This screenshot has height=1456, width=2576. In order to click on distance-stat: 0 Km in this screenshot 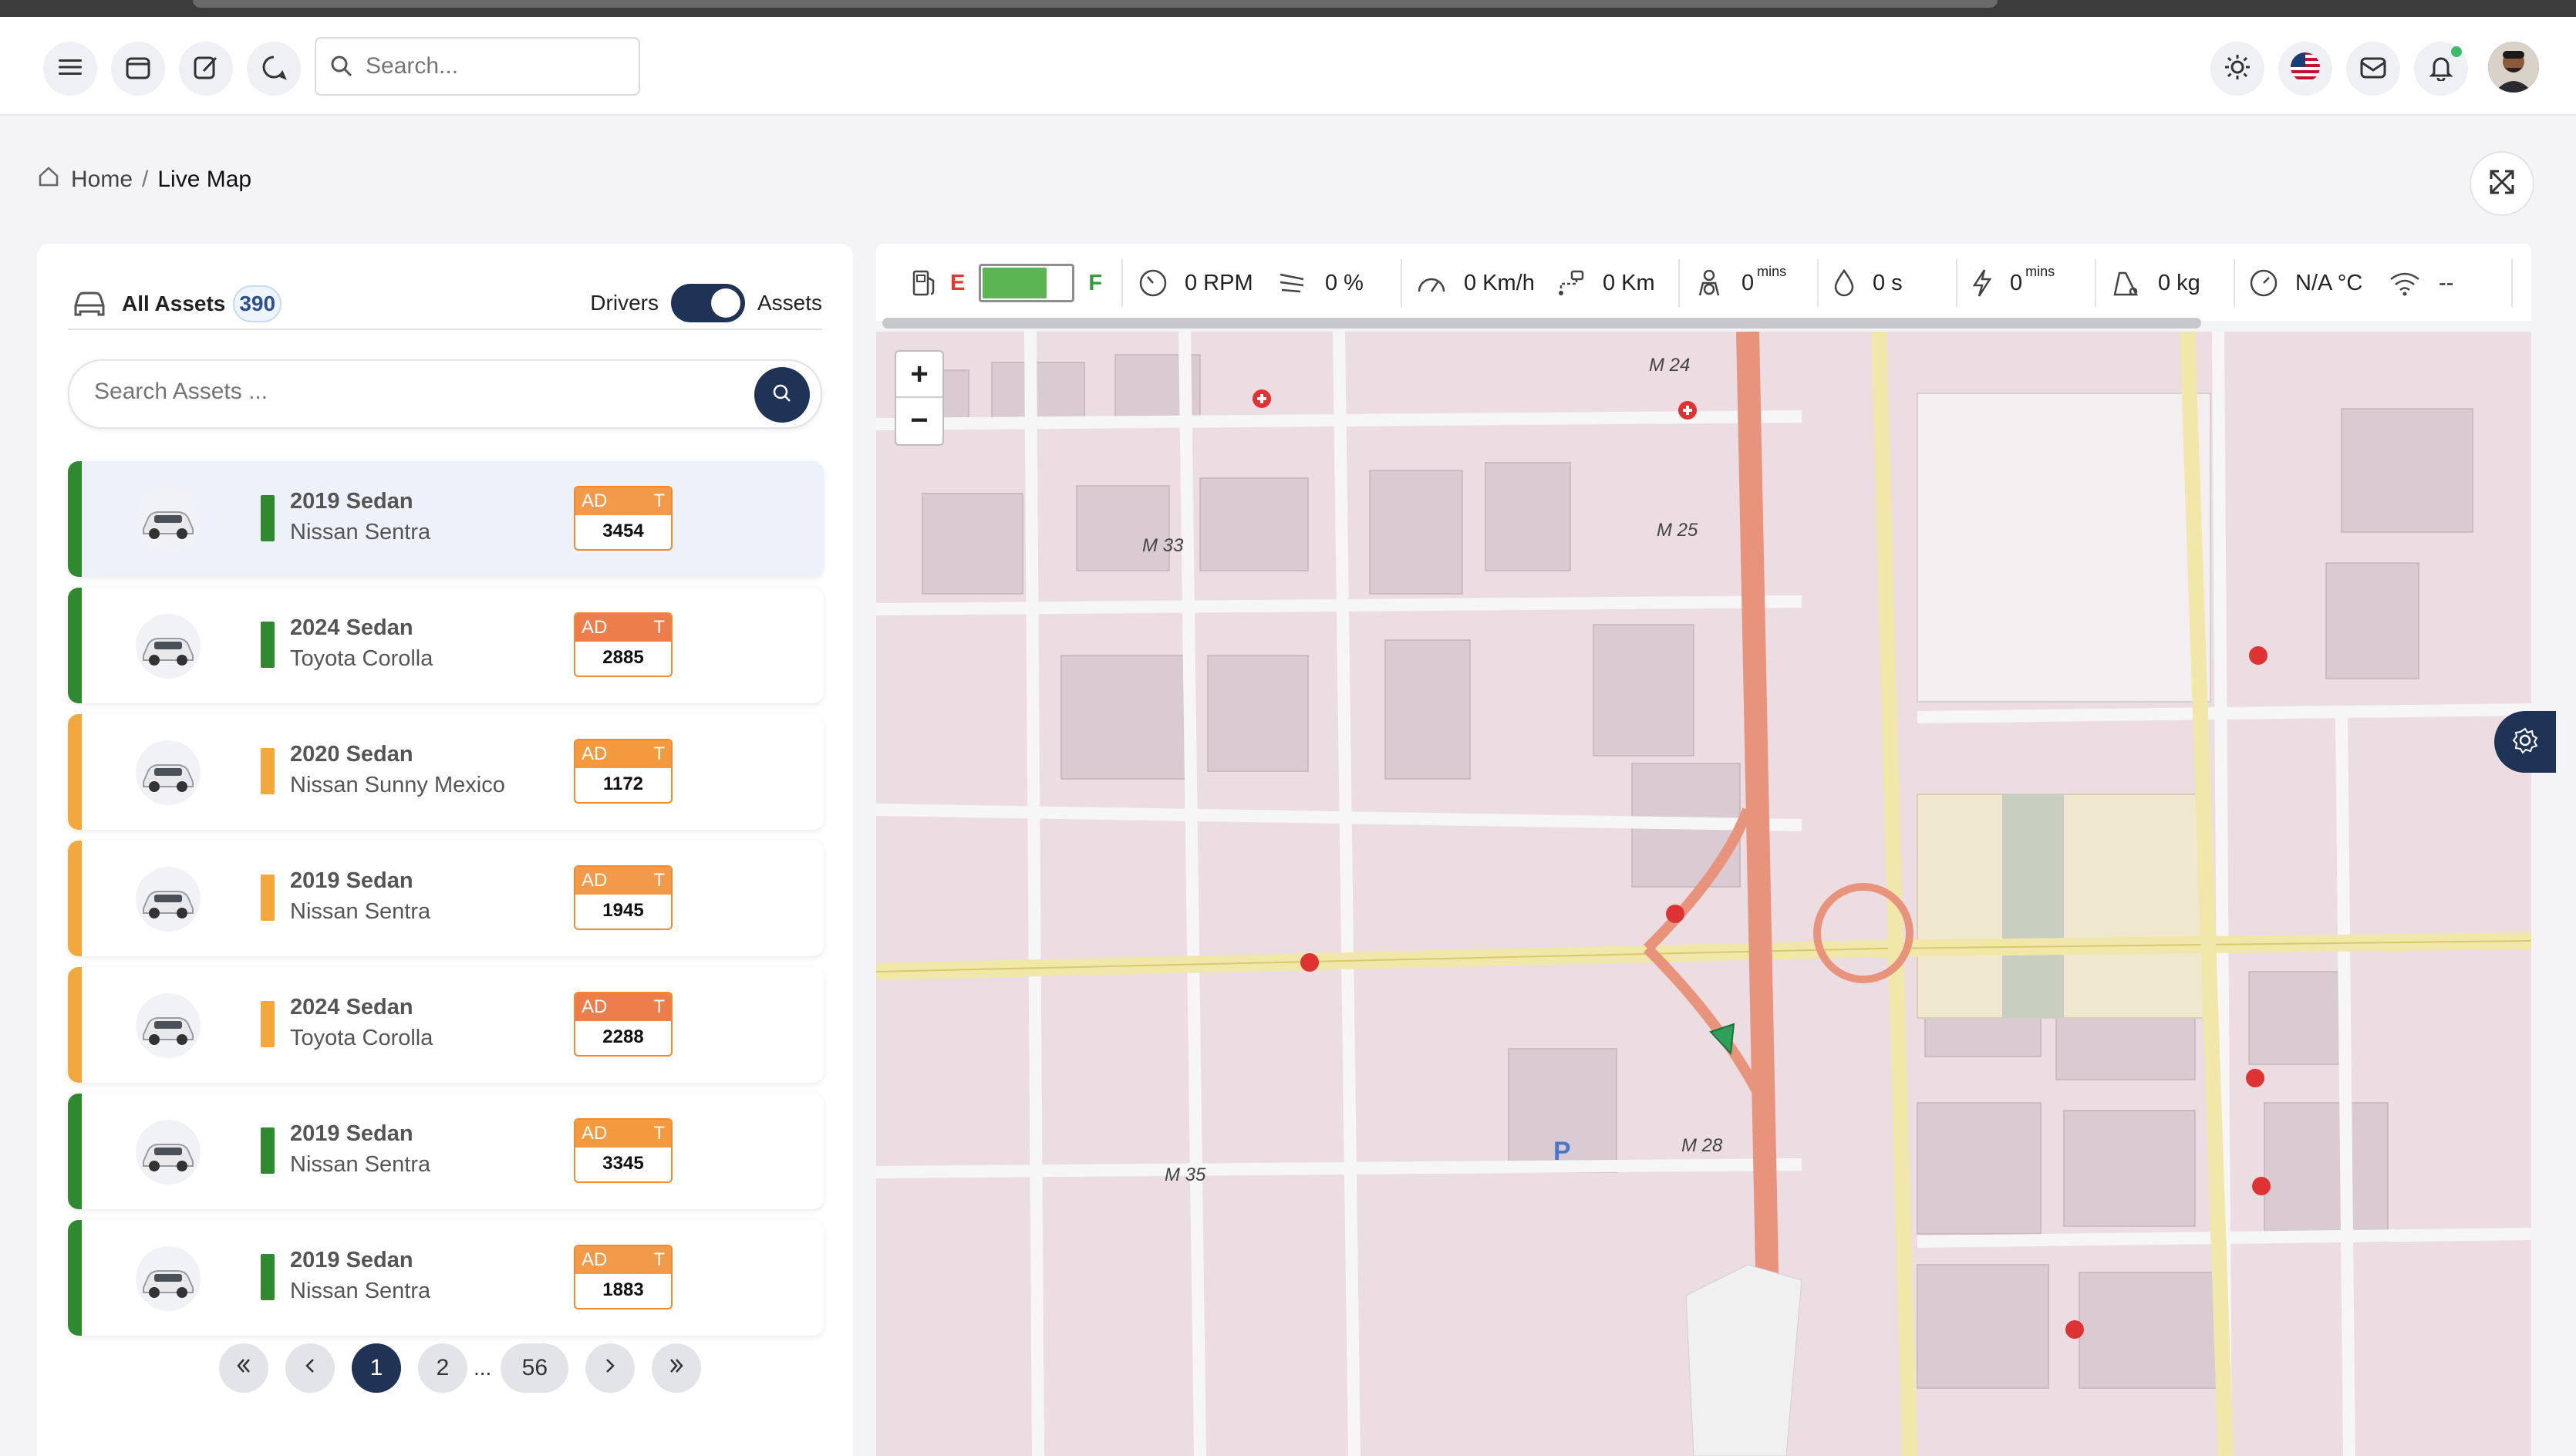, I will do `click(1605, 283)`.